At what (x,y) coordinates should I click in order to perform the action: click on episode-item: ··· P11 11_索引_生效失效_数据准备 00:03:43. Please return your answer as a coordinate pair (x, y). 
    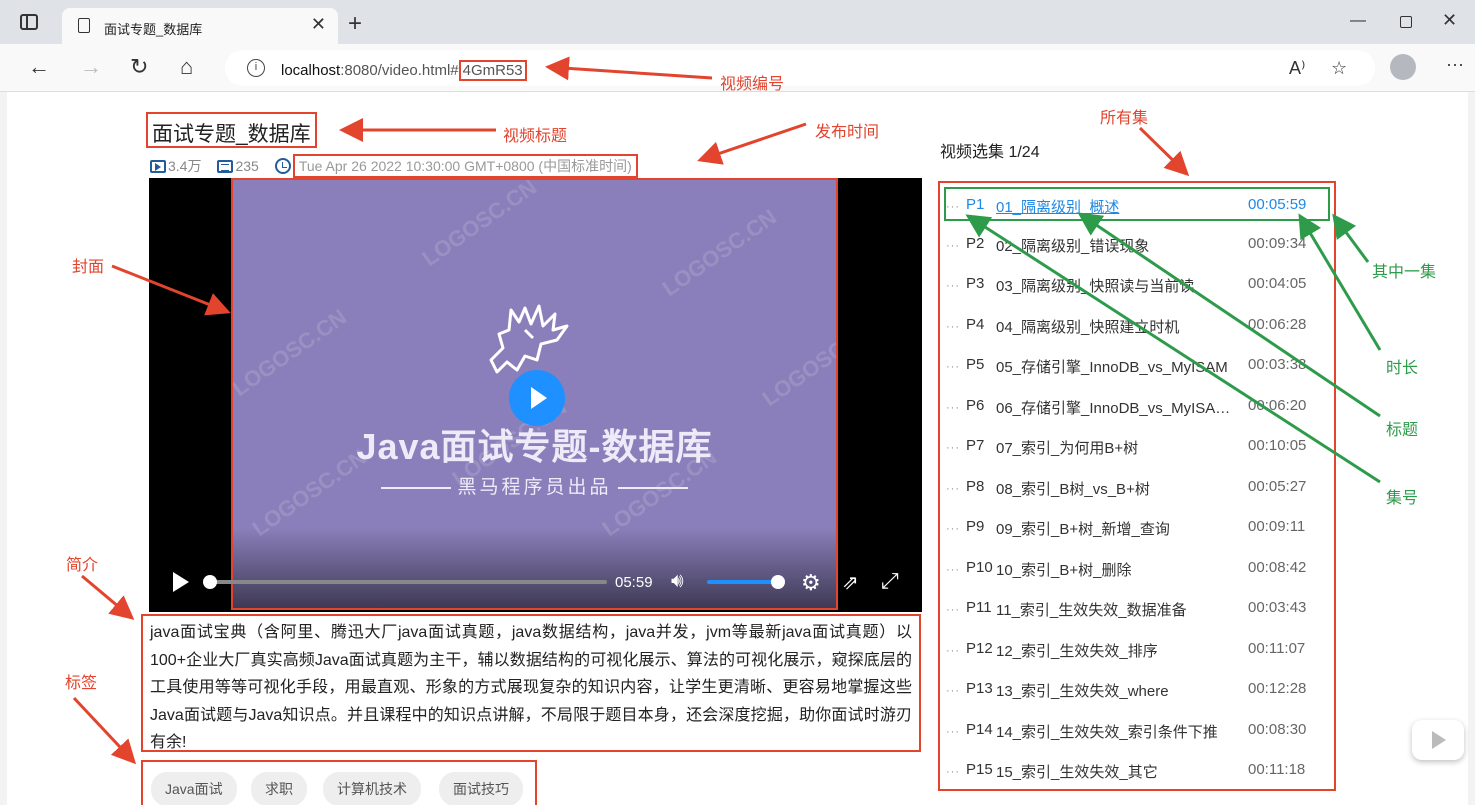
    Looking at the image, I should click on (1138, 609).